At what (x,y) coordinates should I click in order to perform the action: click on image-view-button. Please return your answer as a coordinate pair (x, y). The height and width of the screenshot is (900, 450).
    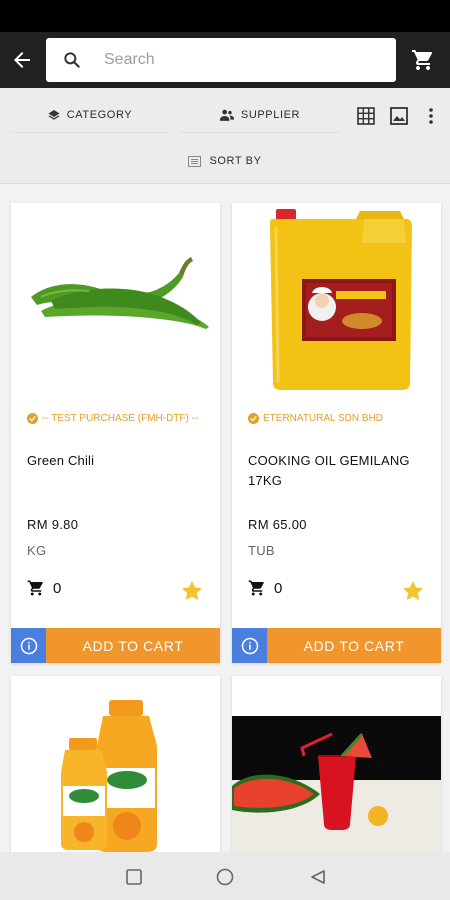
    Looking at the image, I should click on (399, 116).